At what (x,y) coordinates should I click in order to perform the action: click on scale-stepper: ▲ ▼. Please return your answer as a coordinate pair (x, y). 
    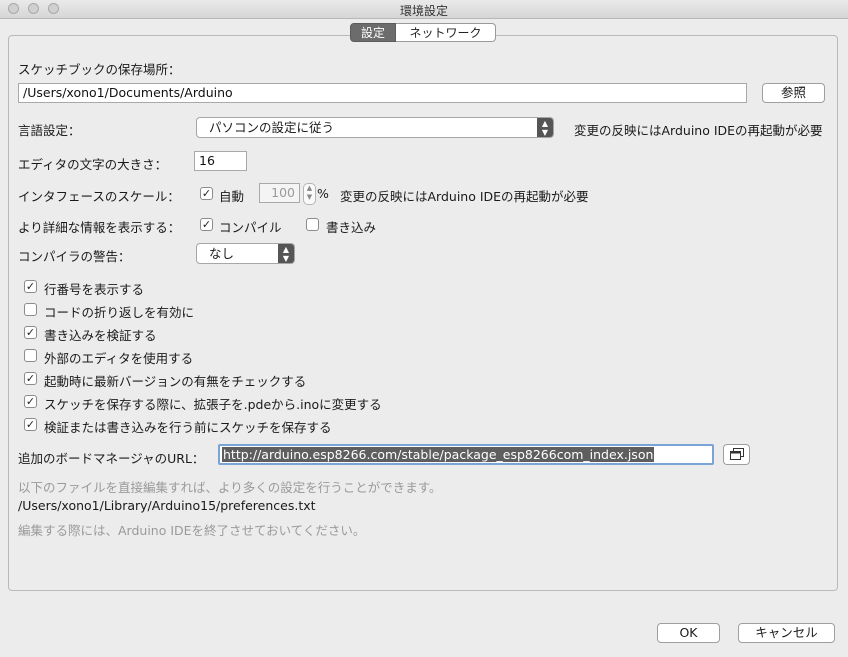
    Looking at the image, I should click on (309, 194).